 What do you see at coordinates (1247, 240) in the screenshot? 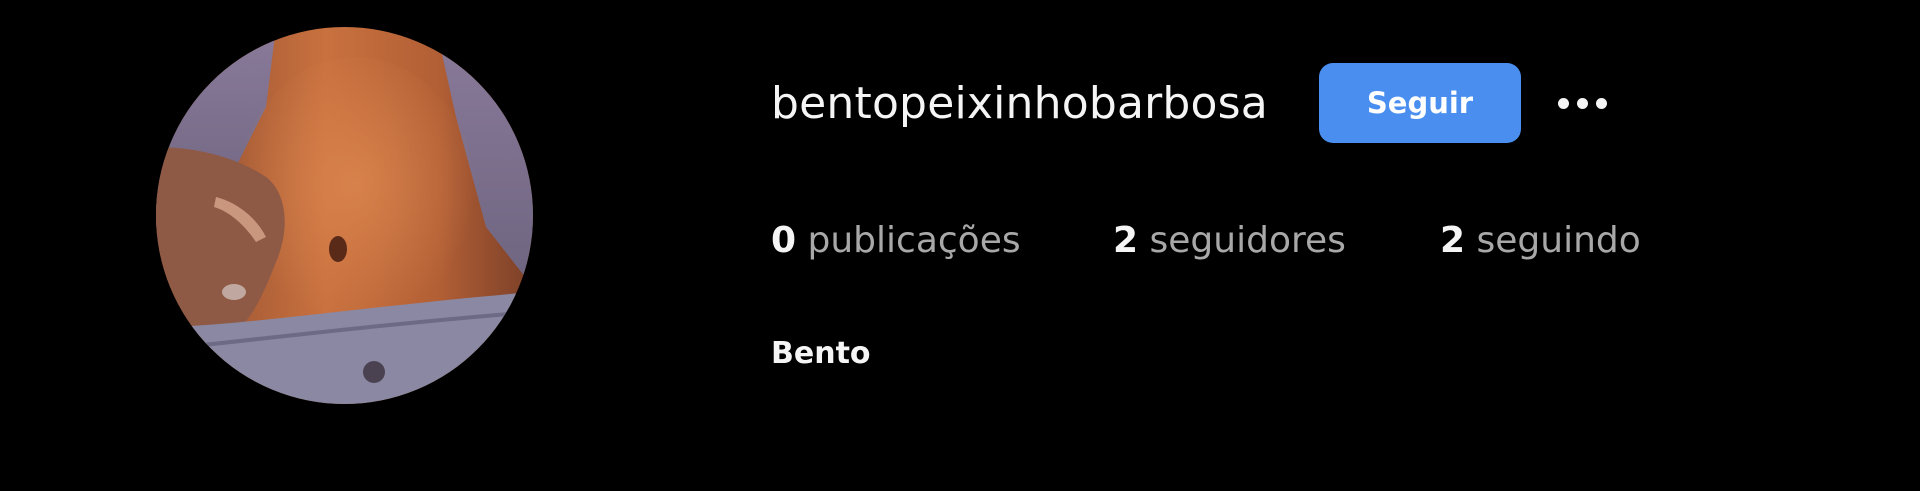
I see `followers-label: seguidores` at bounding box center [1247, 240].